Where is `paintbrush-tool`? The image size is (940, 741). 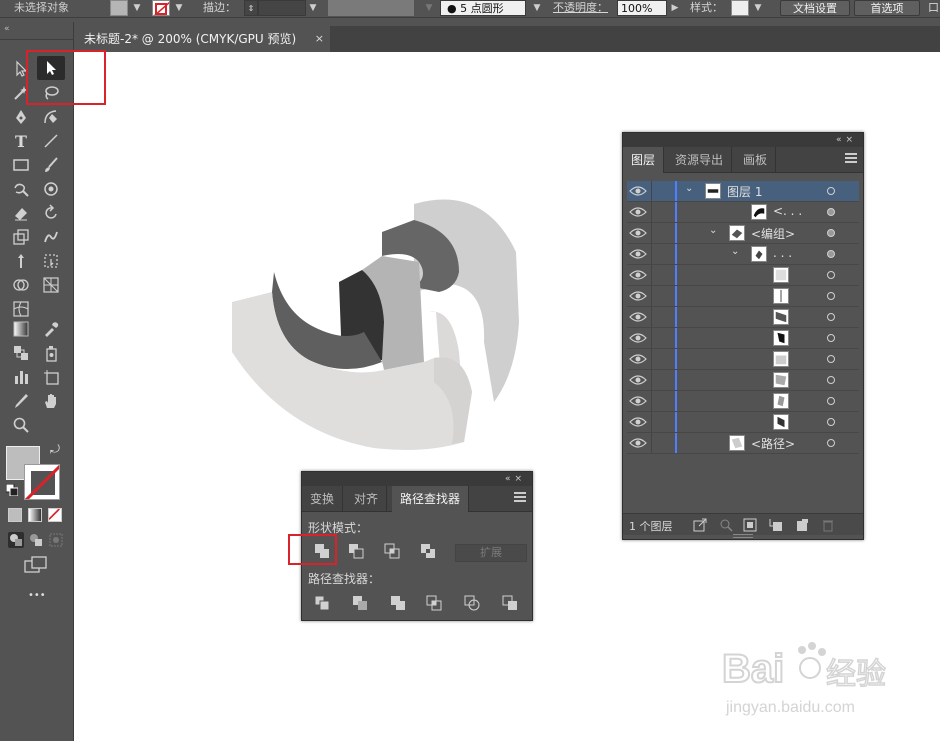
paintbrush-tool is located at coordinates (51, 165).